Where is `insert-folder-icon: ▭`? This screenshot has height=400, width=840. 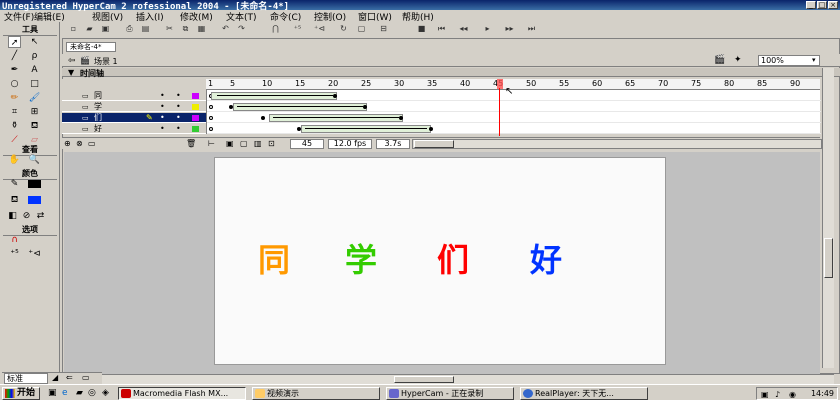 insert-folder-icon: ▭ is located at coordinates (92, 143).